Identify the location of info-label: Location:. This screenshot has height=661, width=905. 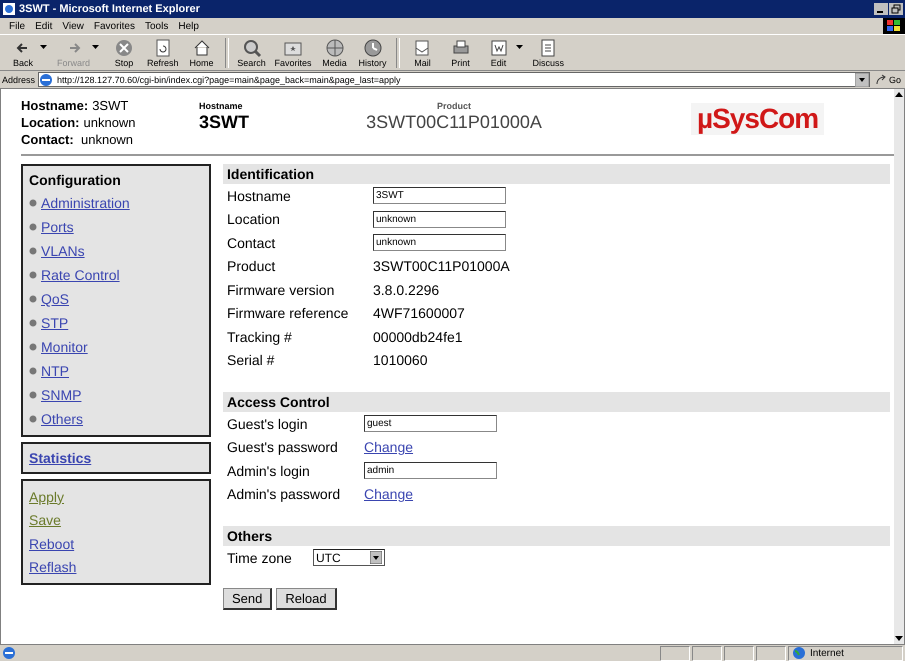
(50, 122).